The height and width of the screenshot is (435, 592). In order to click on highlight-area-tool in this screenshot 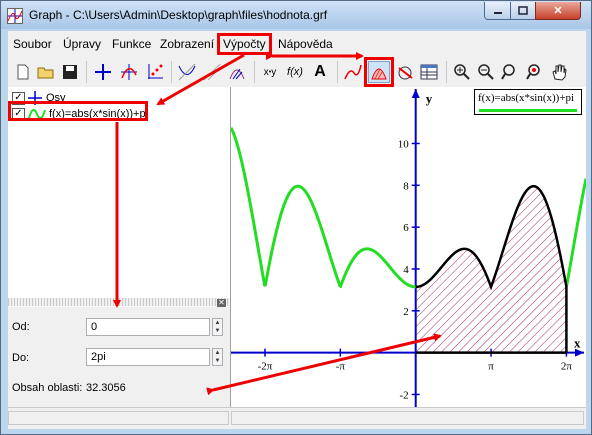, I will do `click(379, 72)`.